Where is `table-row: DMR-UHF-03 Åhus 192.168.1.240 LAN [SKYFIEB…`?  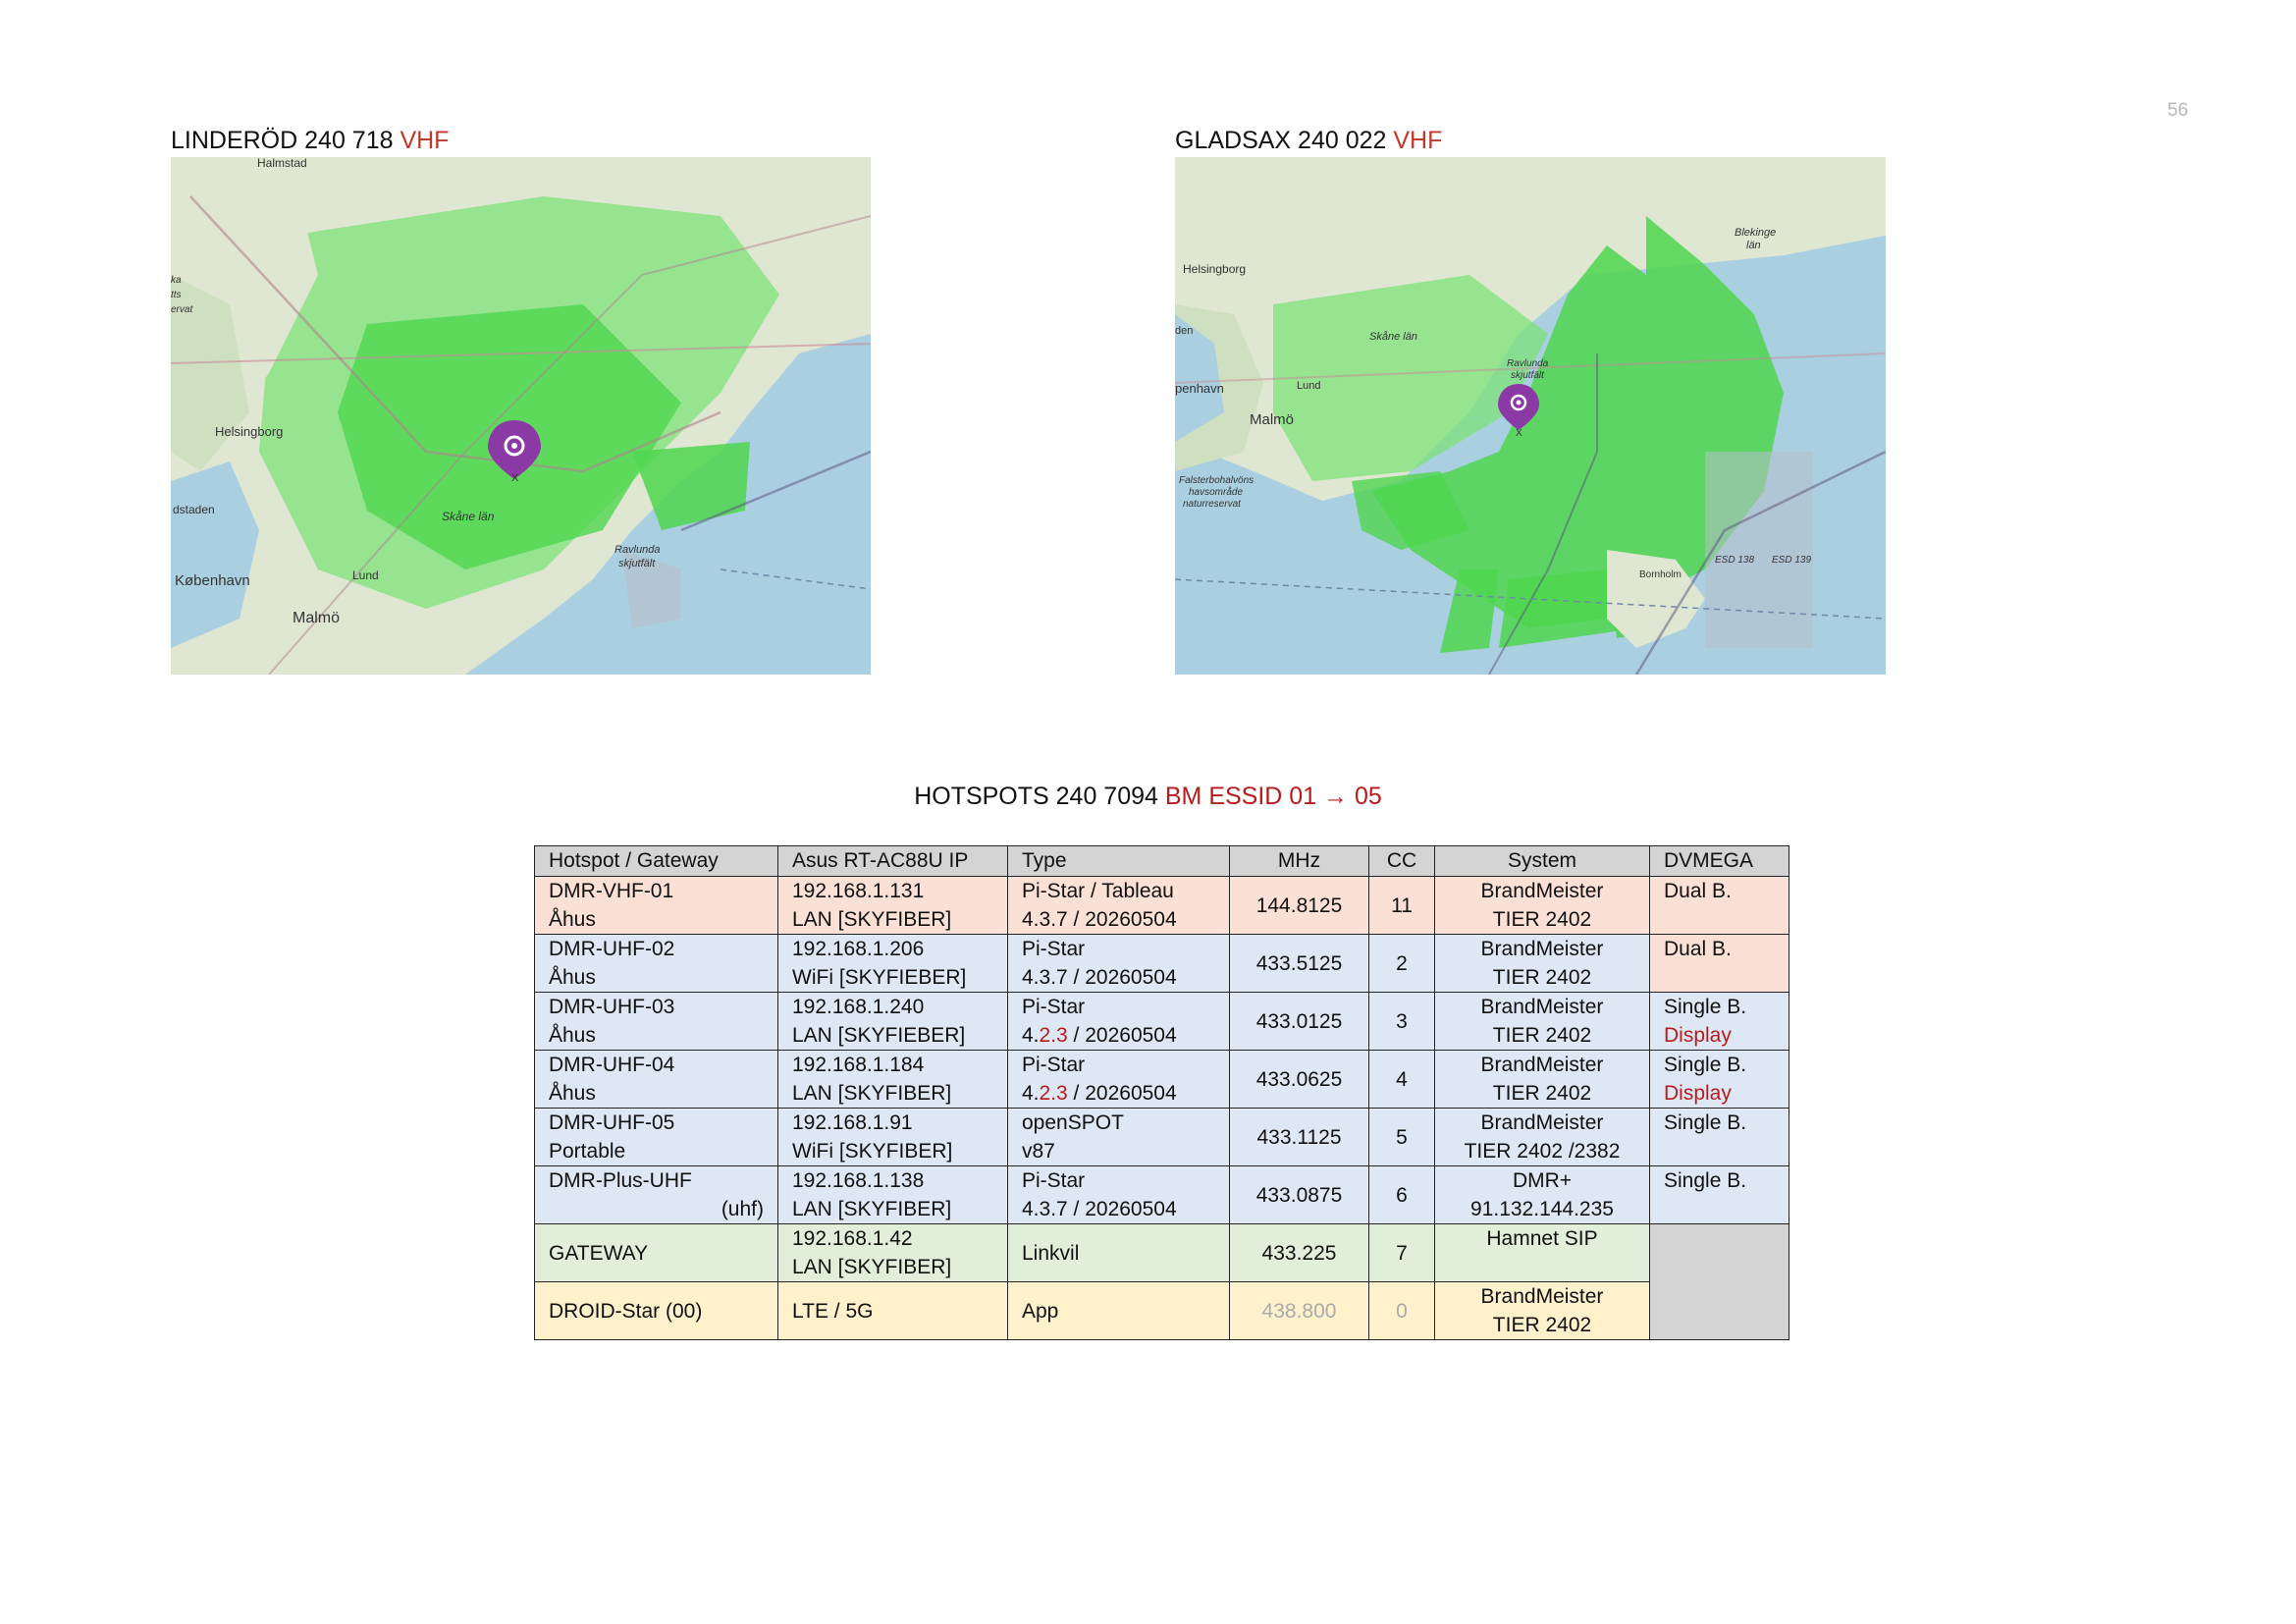 table-row: DMR-UHF-03 Åhus 192.168.1.240 LAN [SKYFIEB… is located at coordinates (1161, 1021).